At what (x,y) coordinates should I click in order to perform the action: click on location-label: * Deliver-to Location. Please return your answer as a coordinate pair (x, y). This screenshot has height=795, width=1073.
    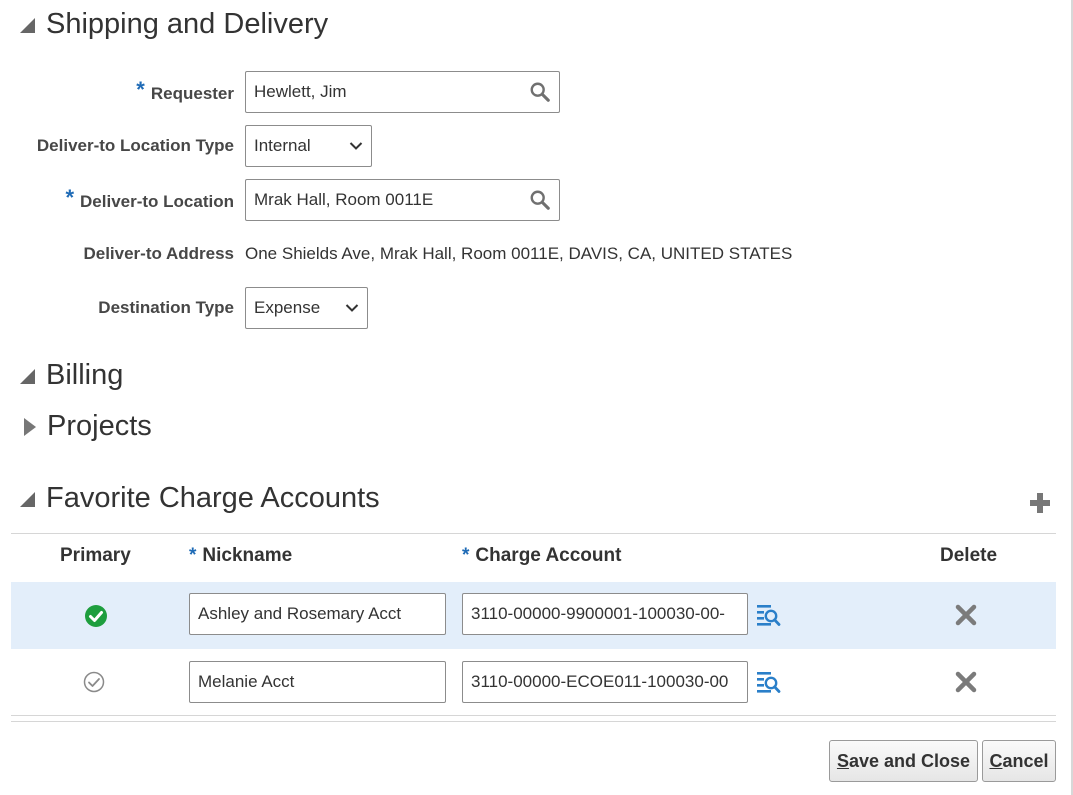
    Looking at the image, I should click on (149, 198).